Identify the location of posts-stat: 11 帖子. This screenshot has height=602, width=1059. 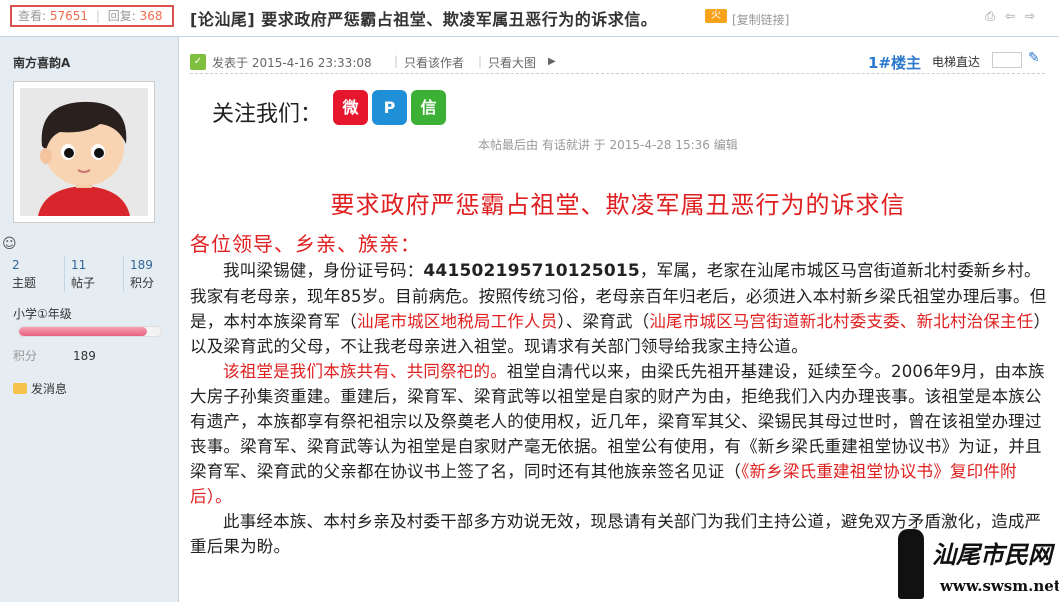
(93, 274).